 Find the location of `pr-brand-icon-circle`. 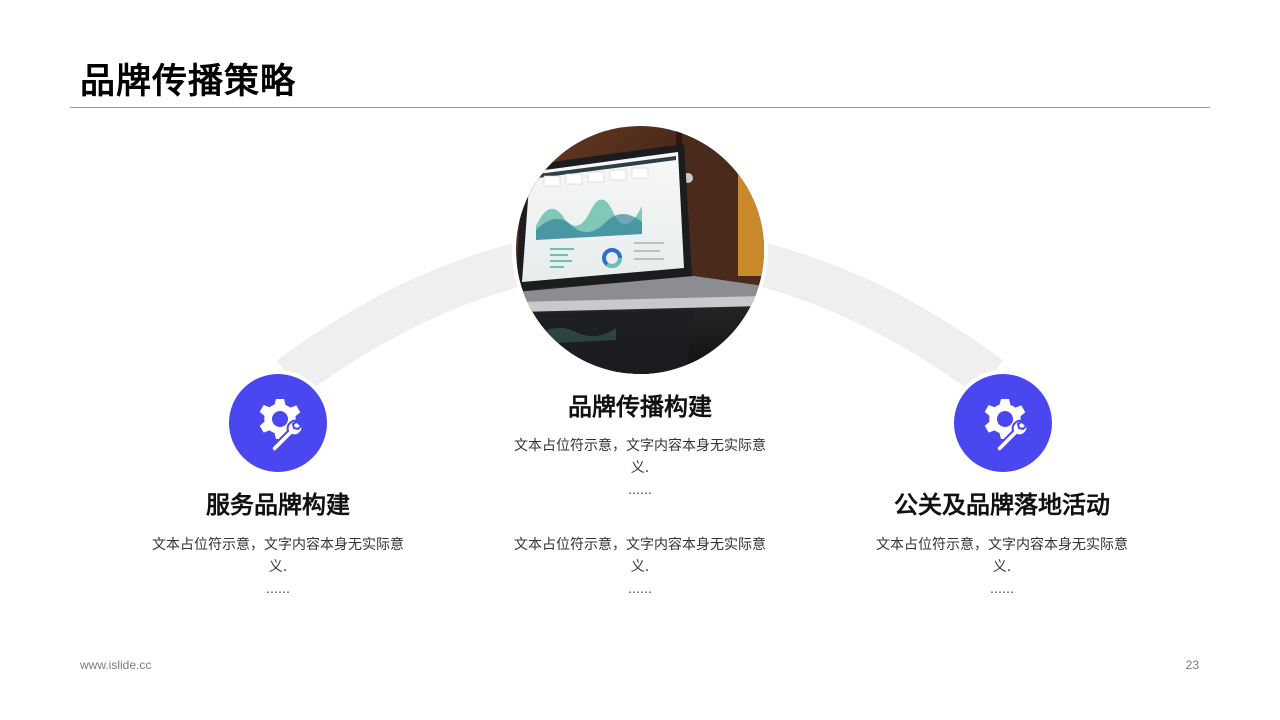

pr-brand-icon-circle is located at coordinates (1003, 423).